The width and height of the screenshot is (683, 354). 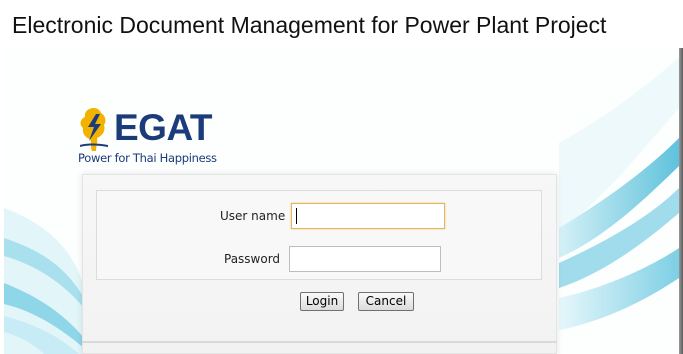 I want to click on text-caret, so click(x=296, y=216).